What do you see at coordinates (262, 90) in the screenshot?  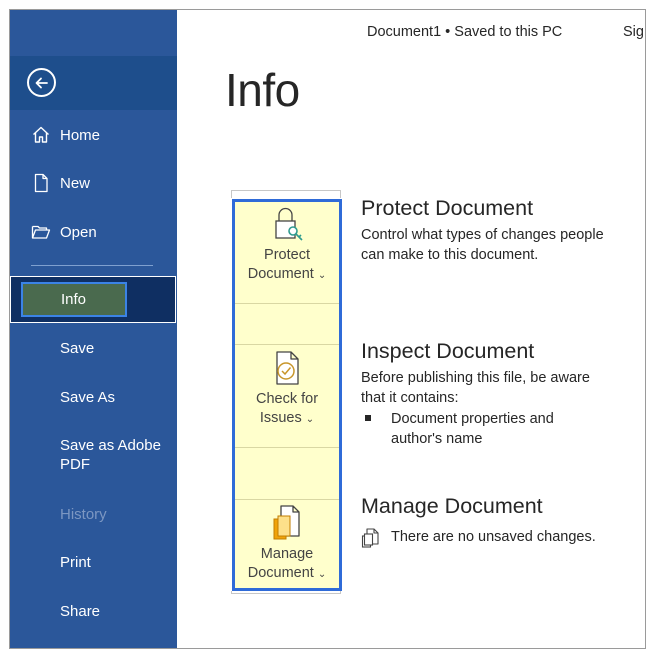 I see `page-title: Info` at bounding box center [262, 90].